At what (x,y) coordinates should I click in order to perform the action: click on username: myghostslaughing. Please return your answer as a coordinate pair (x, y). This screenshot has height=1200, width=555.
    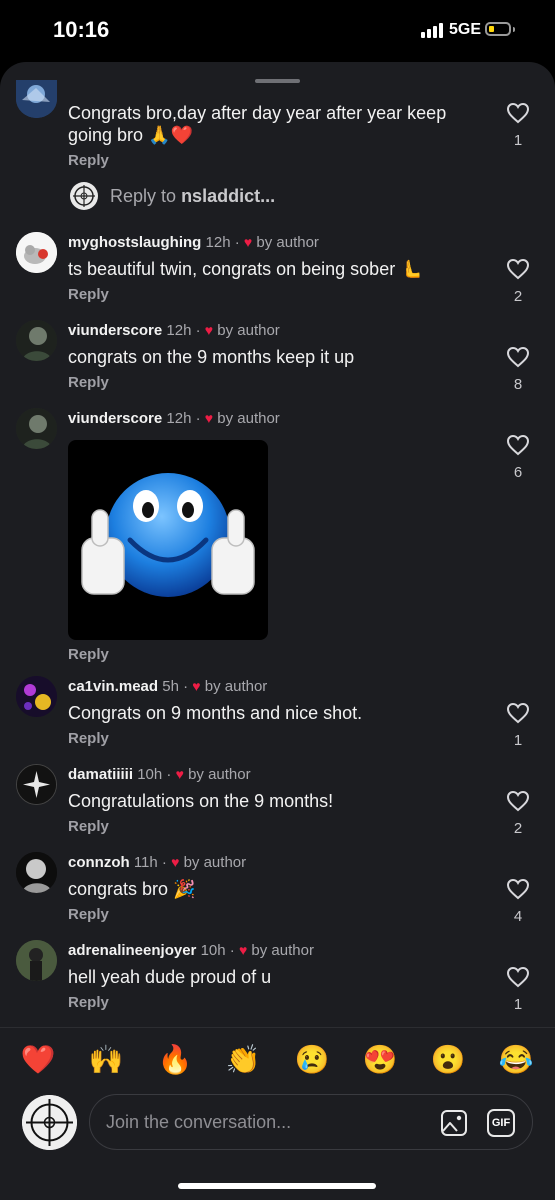
    Looking at the image, I should click on (134, 242).